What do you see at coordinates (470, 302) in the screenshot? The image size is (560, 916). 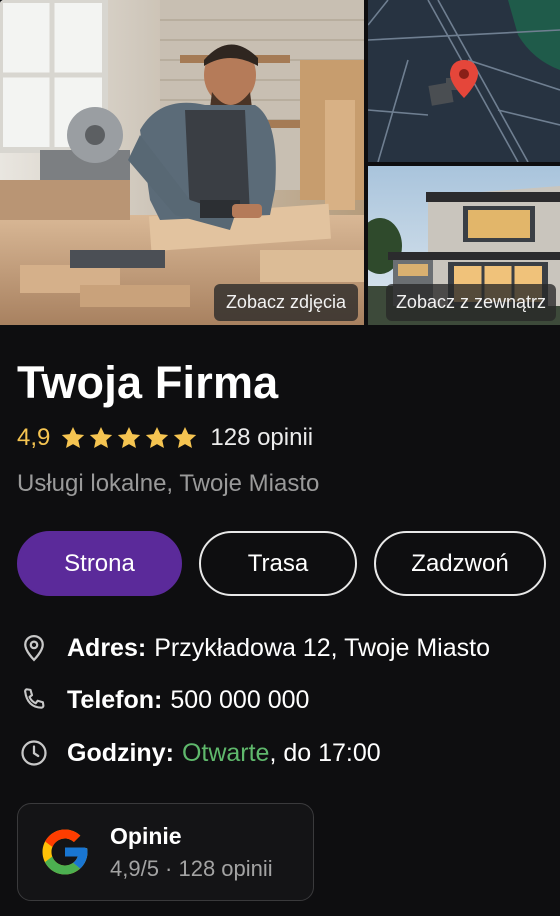 I see `view-exterior-label: Zobacz z zewnątrz` at bounding box center [470, 302].